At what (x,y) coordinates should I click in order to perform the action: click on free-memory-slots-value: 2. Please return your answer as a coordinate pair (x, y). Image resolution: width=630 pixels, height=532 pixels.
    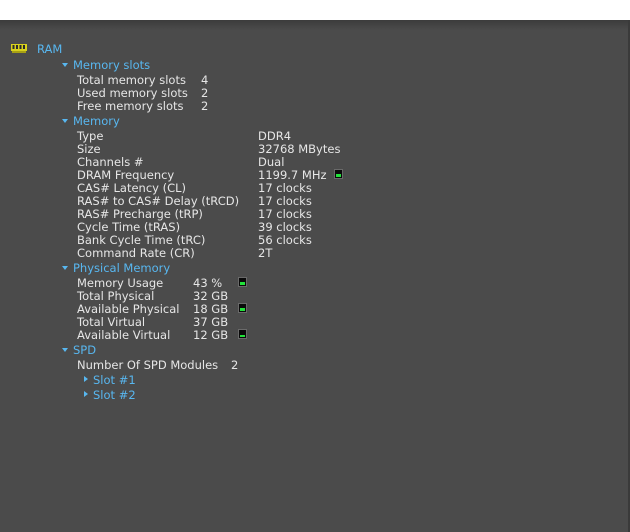
    Looking at the image, I should click on (205, 106).